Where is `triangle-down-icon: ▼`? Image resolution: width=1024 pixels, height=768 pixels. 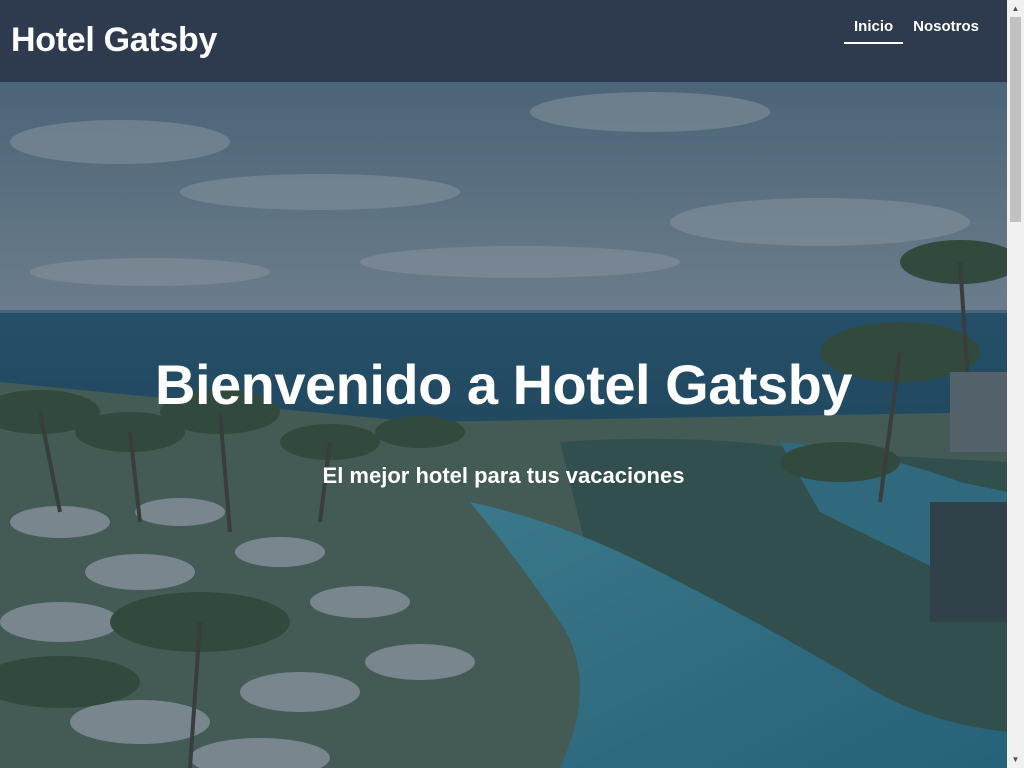 triangle-down-icon: ▼ is located at coordinates (1015, 759).